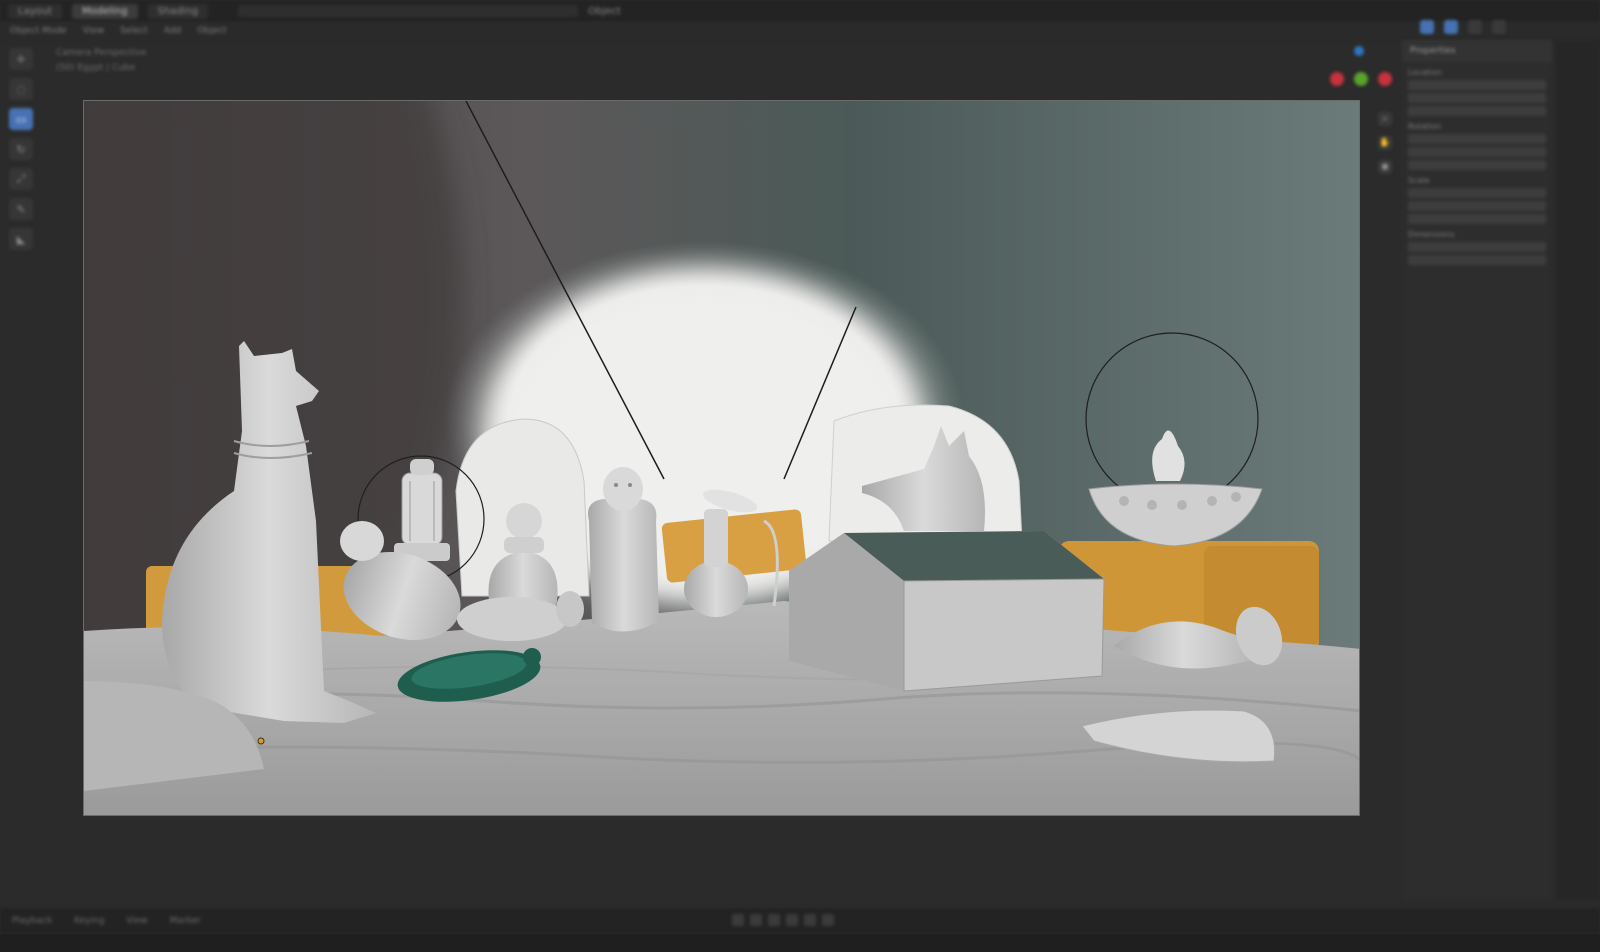 The image size is (1600, 952). What do you see at coordinates (101, 53) in the screenshot?
I see `camera-label: Camera Perspective` at bounding box center [101, 53].